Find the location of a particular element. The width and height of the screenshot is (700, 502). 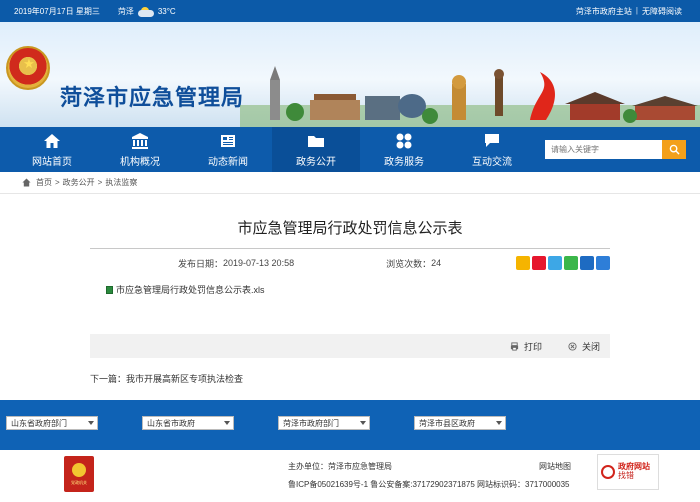

breadcrumb-home-icon is located at coordinates (26, 182).